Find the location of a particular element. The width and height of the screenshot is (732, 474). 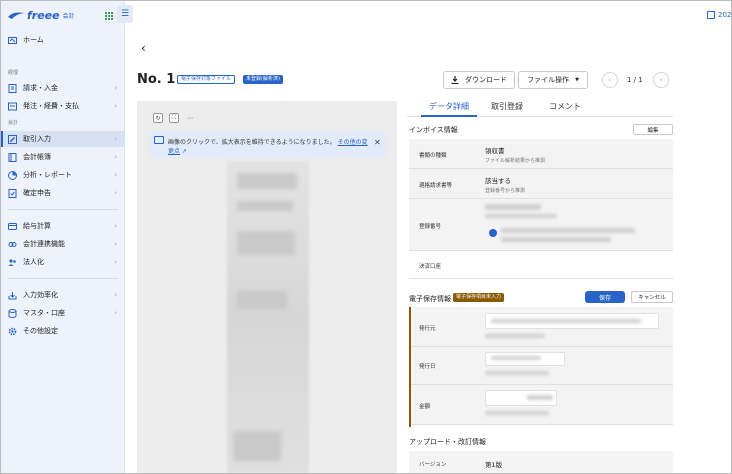

next-page-button: › is located at coordinates (661, 80).